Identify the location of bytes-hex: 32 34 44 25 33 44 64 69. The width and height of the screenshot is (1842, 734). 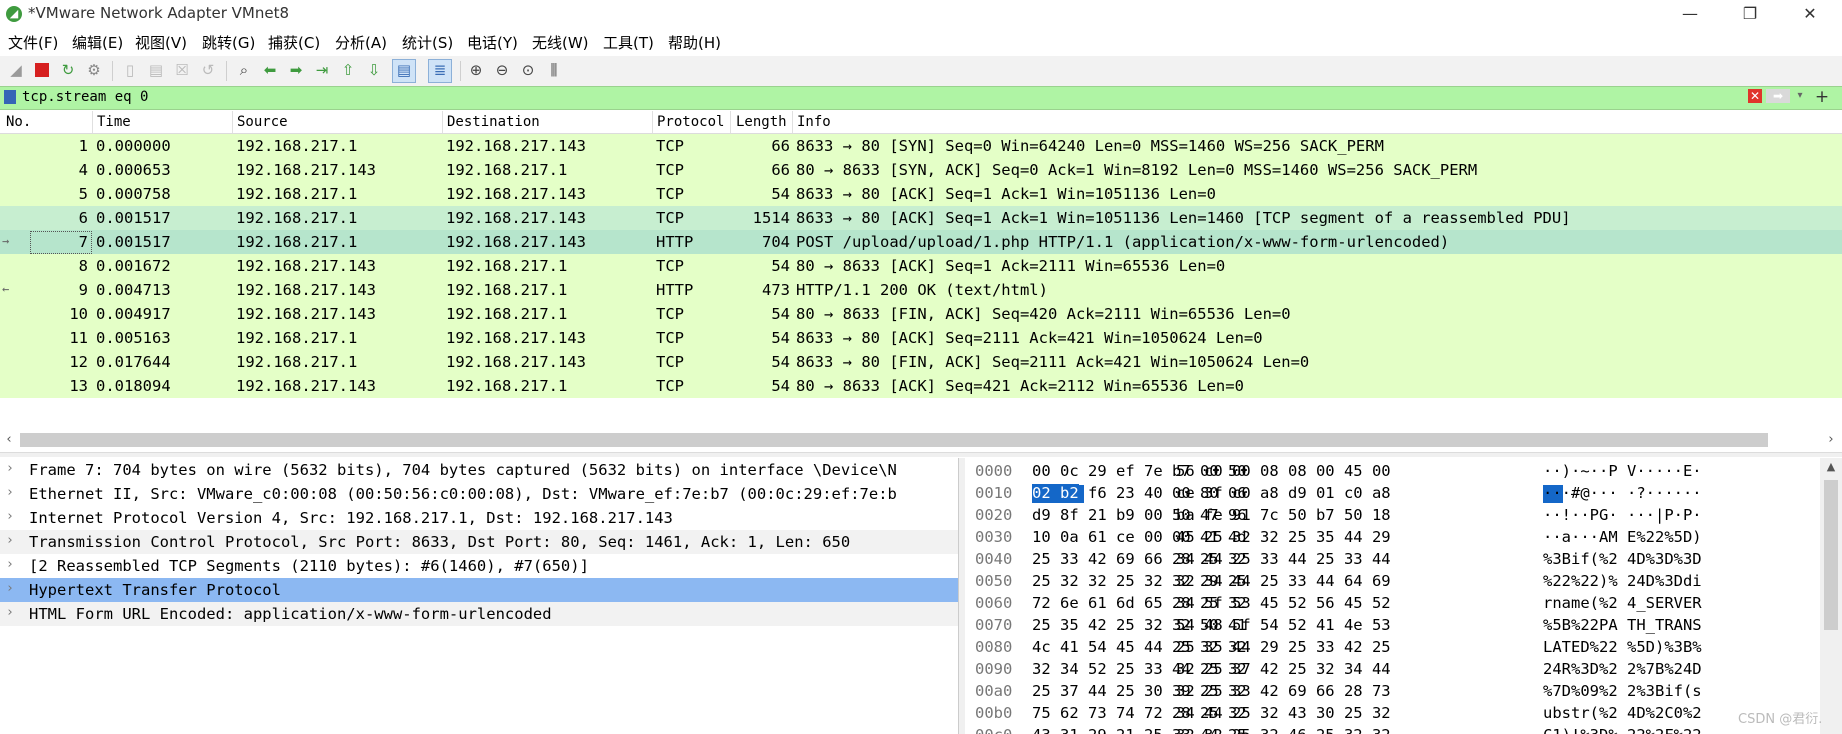
(1283, 581).